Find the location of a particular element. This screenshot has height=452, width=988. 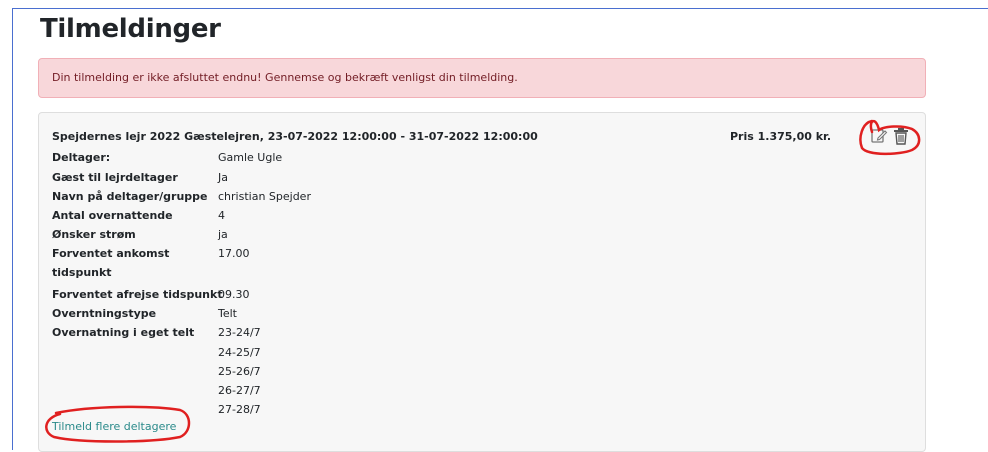

field-label-arrival-cont: tidspunkt is located at coordinates (82, 272).